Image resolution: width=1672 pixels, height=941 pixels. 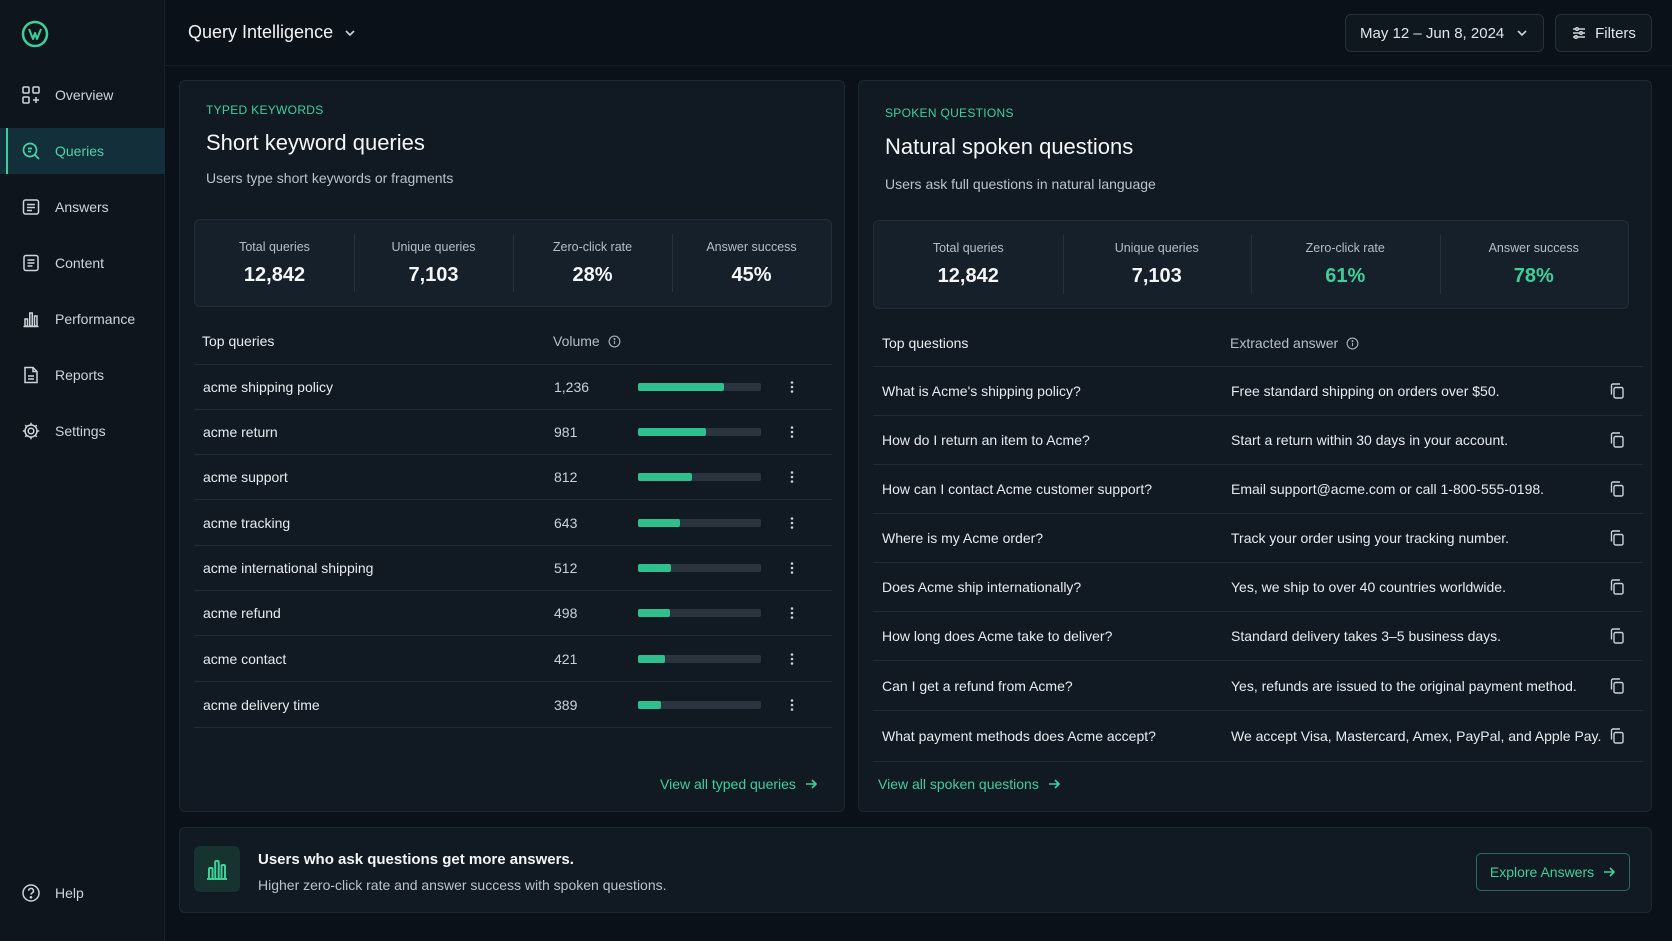 What do you see at coordinates (31, 320) in the screenshot?
I see `performance-icon` at bounding box center [31, 320].